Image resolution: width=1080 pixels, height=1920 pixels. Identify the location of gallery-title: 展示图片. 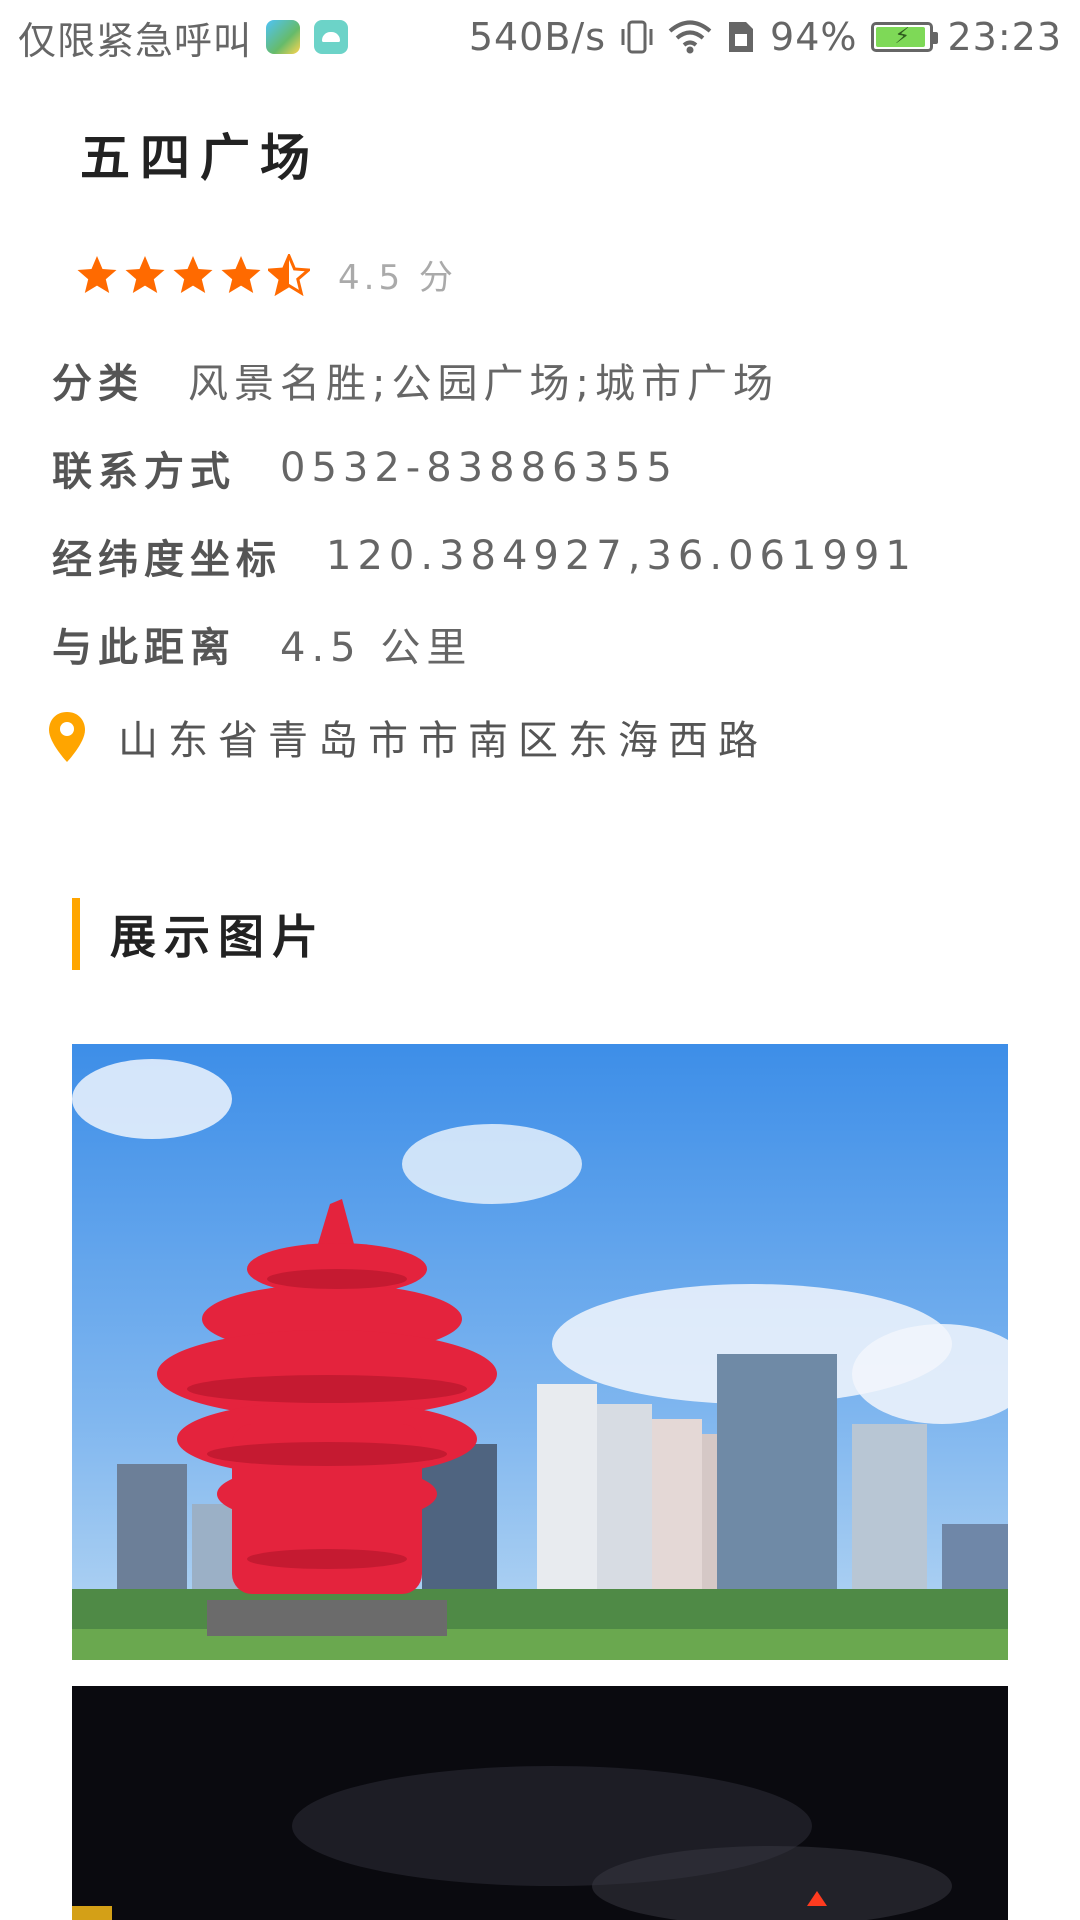
(218, 937).